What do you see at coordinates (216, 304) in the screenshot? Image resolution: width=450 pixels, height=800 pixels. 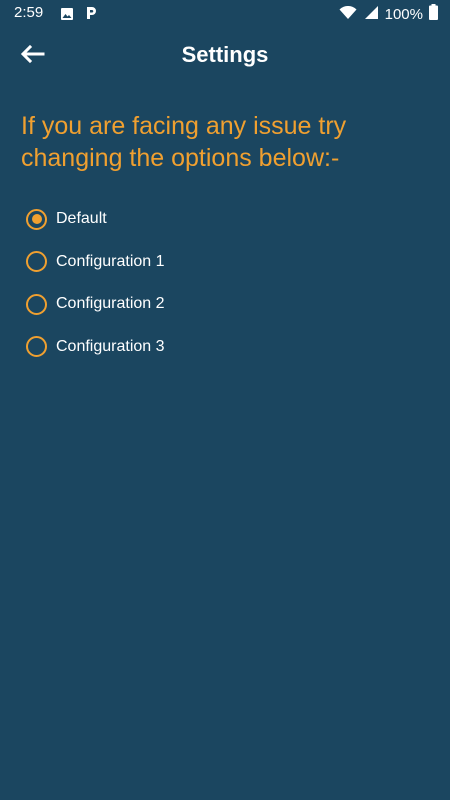 I see `option-configuration-2: Configuration 2` at bounding box center [216, 304].